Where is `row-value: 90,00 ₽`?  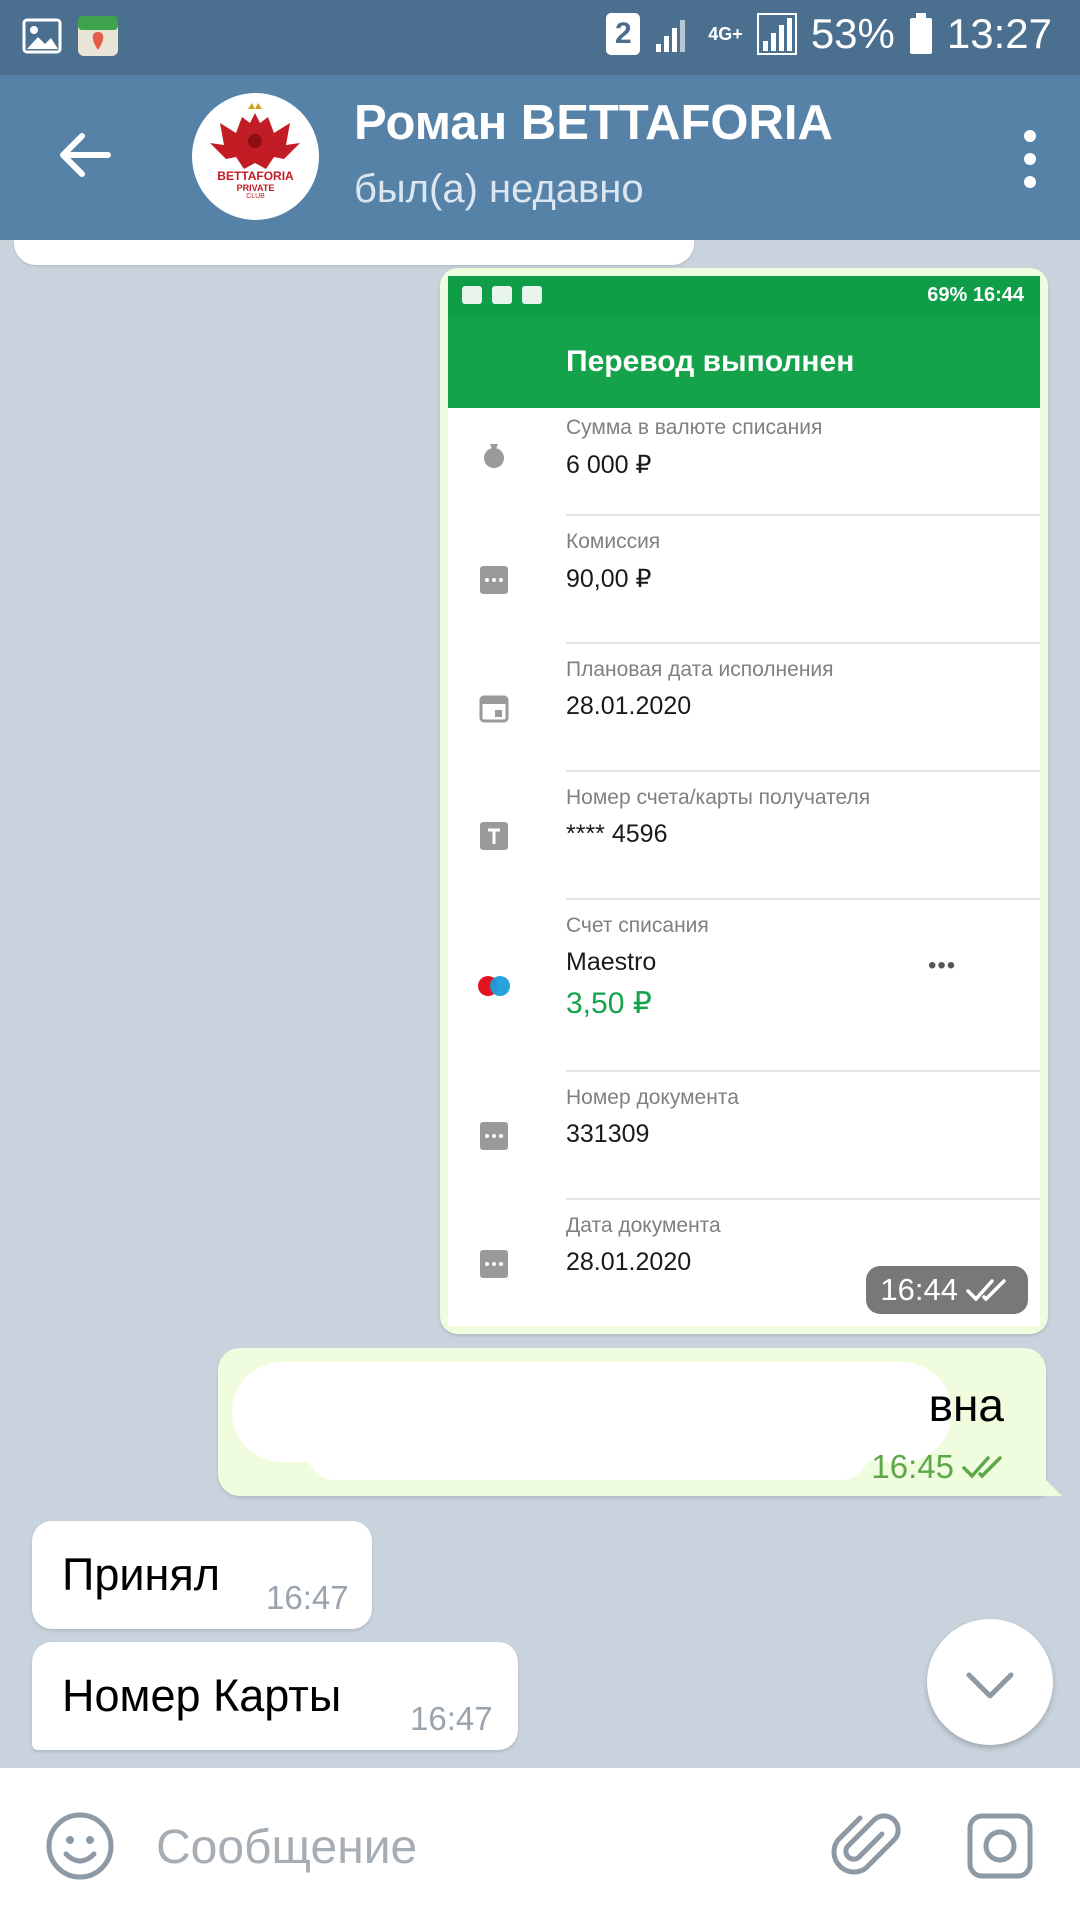
row-value: 90,00 ₽ is located at coordinates (609, 579).